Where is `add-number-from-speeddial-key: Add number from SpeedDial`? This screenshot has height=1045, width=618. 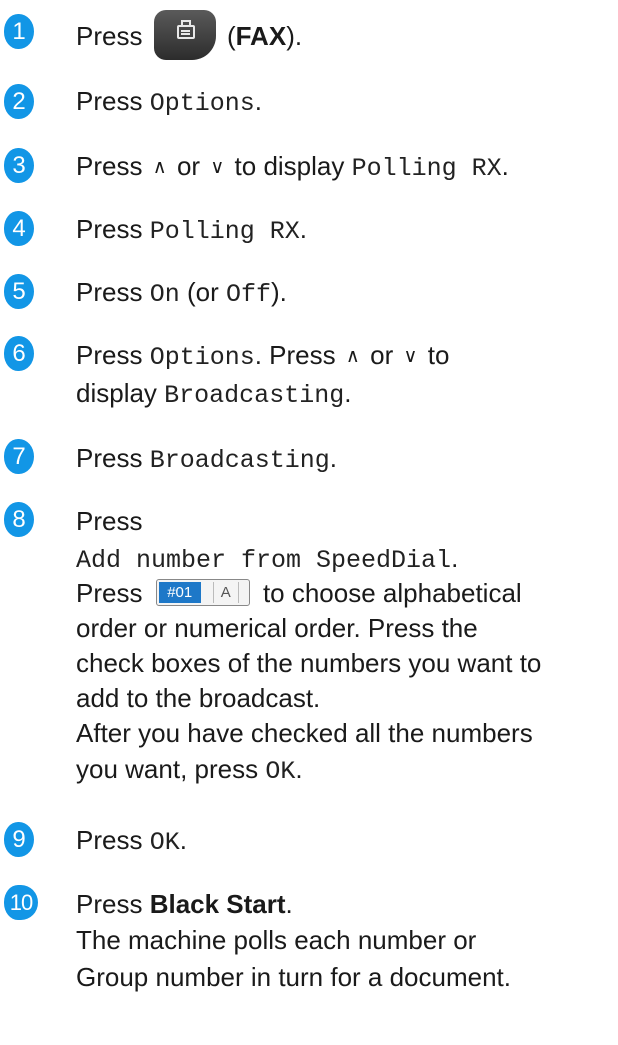
add-number-from-speeddial-key: Add number from SpeedDial is located at coordinates (264, 560).